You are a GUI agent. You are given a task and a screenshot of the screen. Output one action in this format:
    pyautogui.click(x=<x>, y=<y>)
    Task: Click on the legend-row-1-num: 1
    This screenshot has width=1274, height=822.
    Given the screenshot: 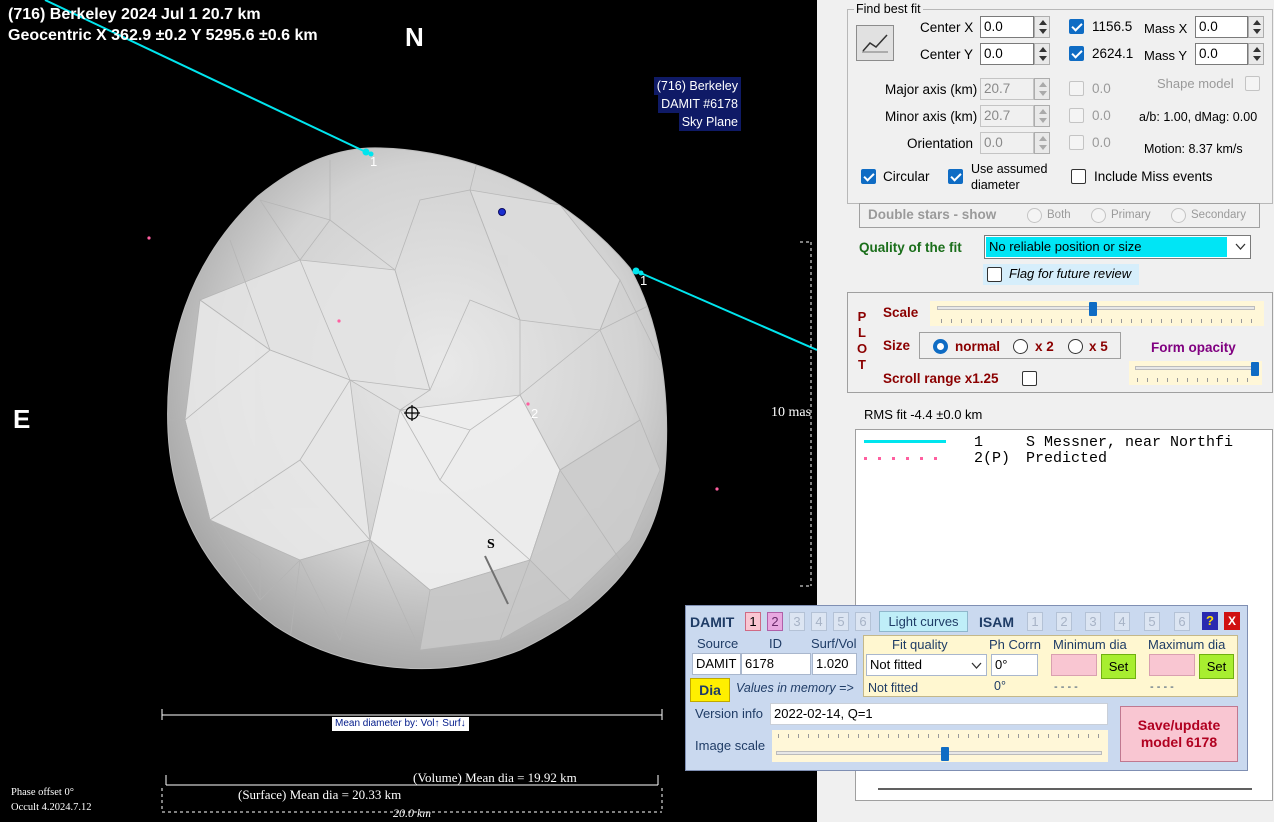 What is the action you would take?
    pyautogui.click(x=979, y=442)
    